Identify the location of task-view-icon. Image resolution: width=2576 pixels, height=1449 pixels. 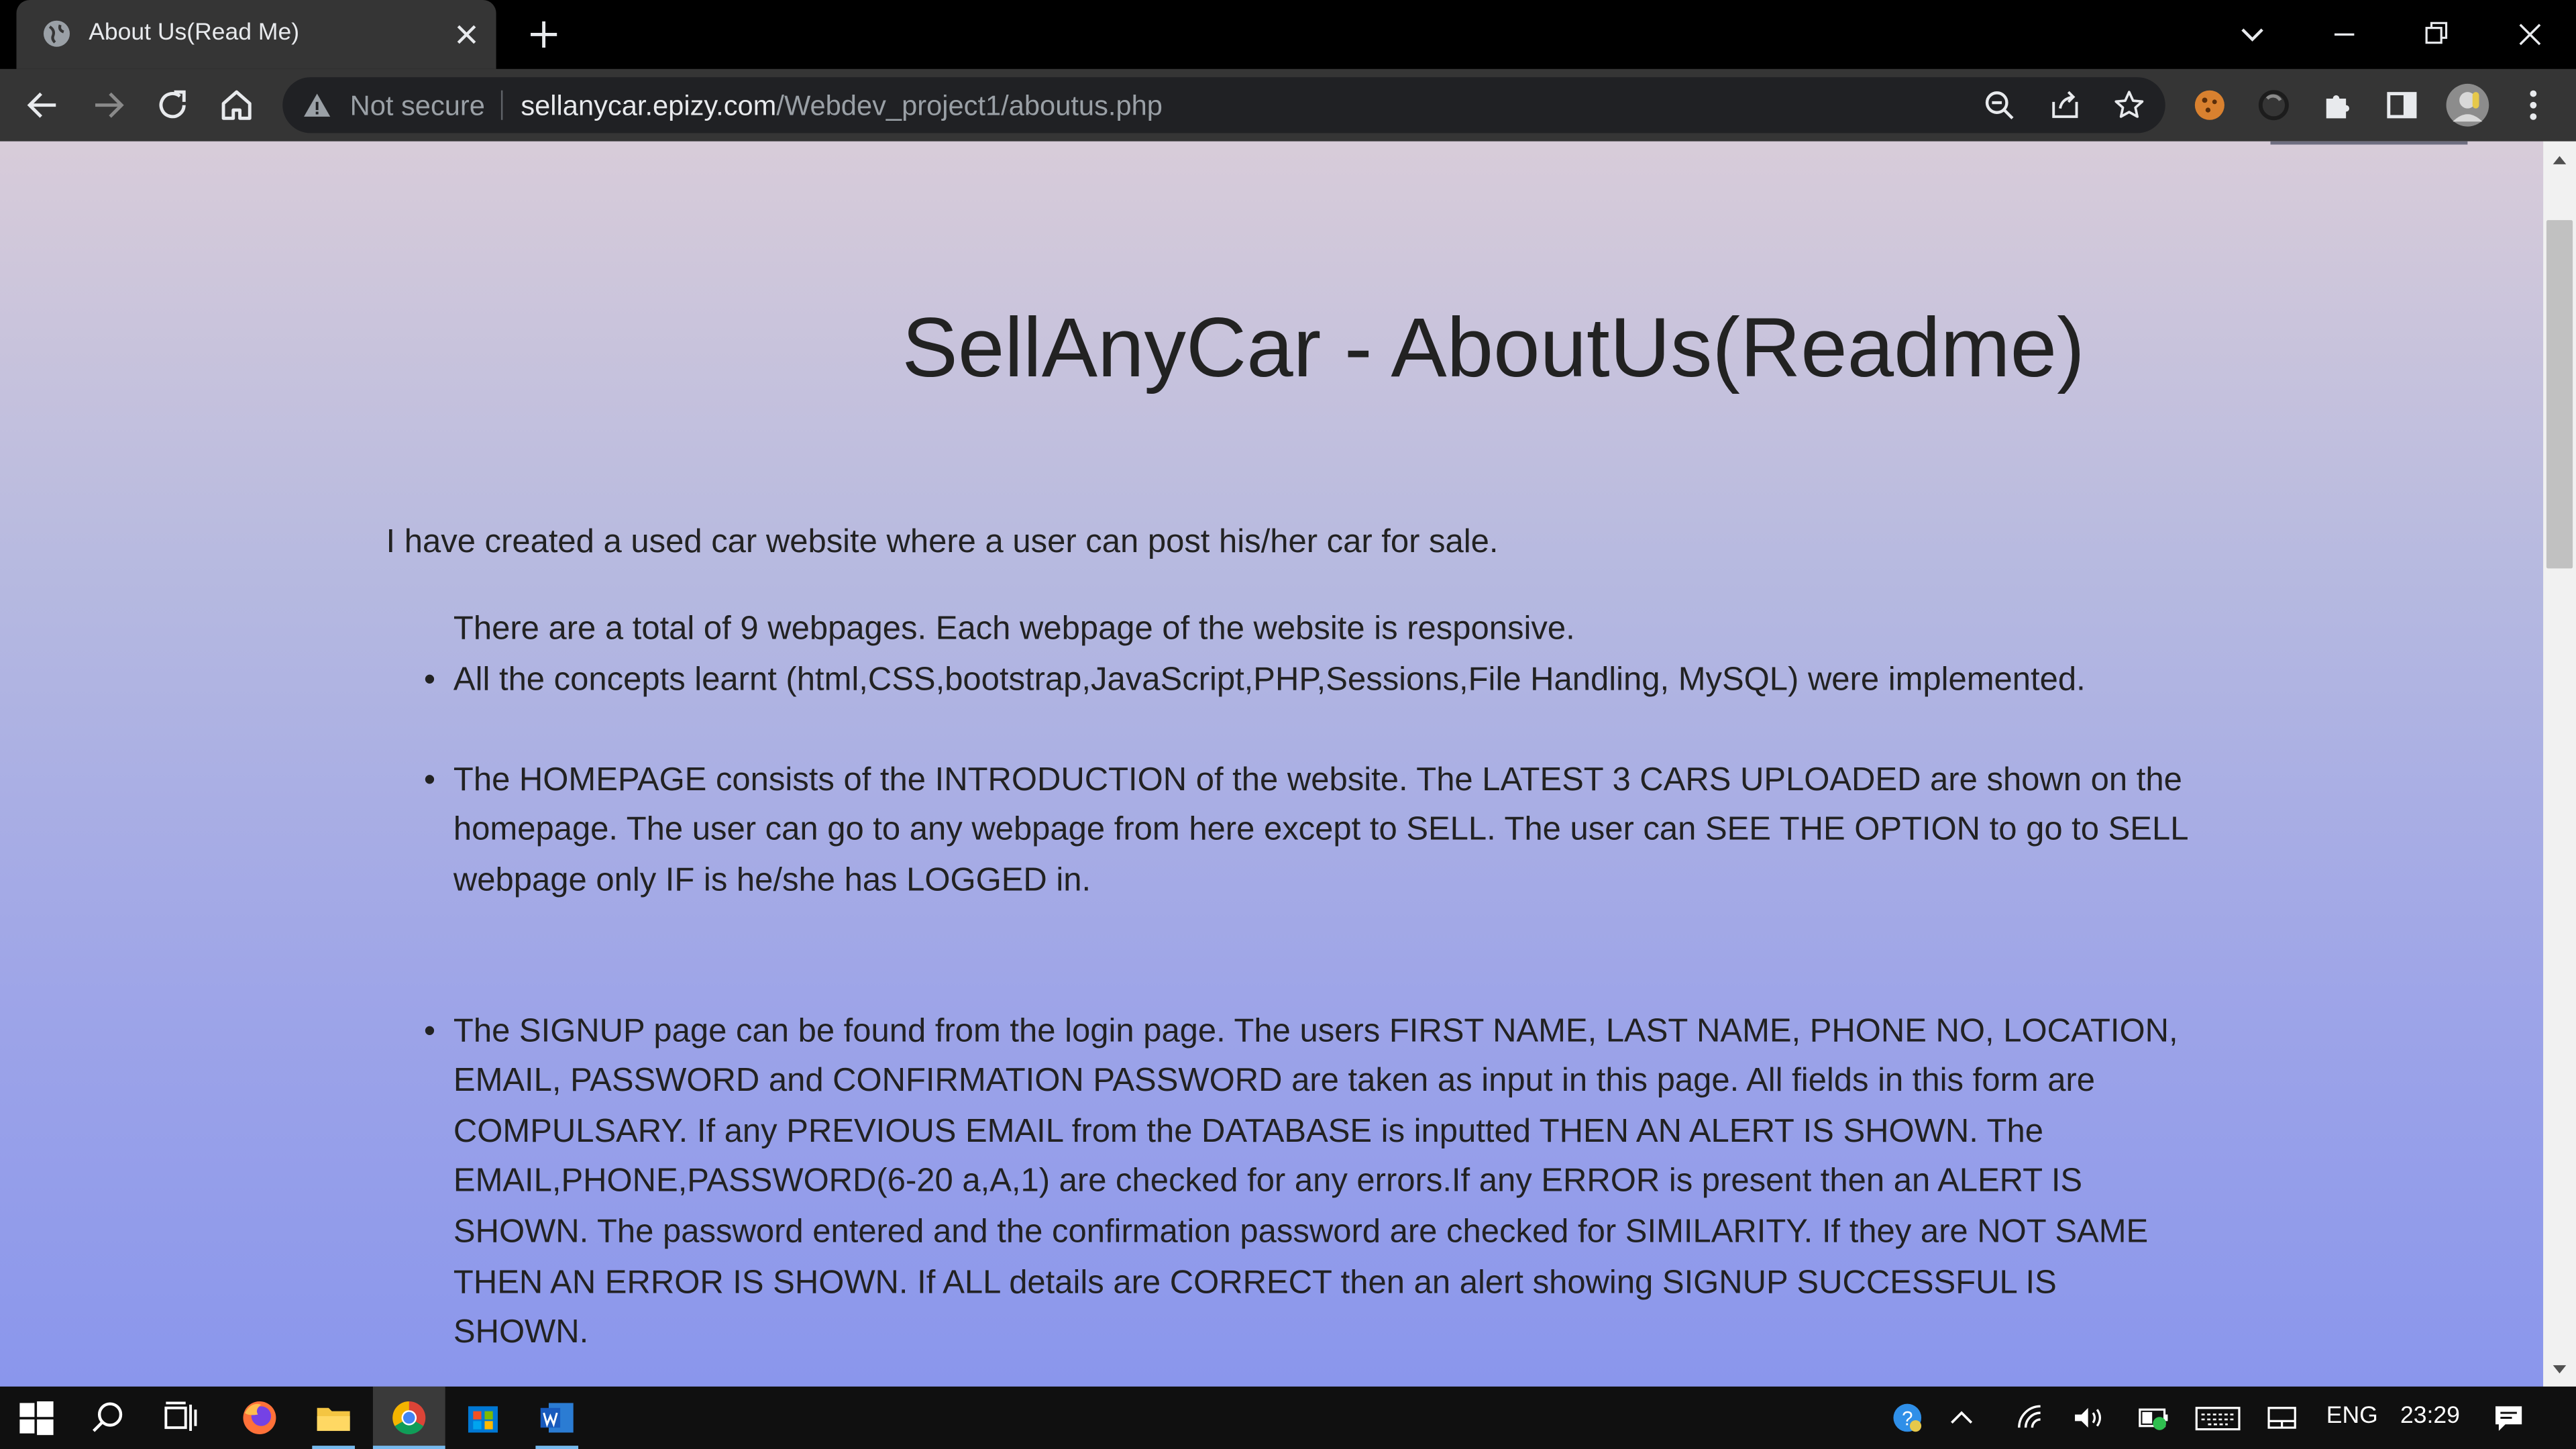
(181, 1418).